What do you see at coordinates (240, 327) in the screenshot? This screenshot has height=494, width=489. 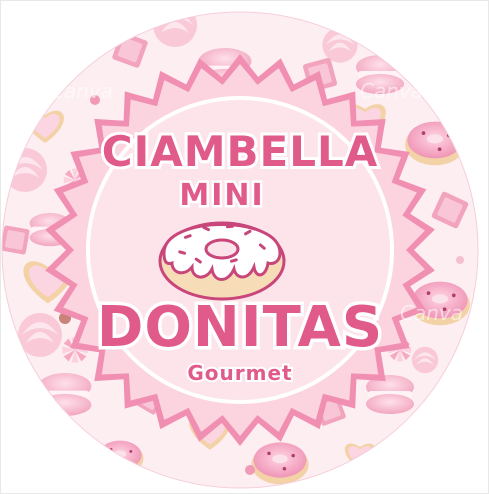 I see `title-donitas: DONITAS` at bounding box center [240, 327].